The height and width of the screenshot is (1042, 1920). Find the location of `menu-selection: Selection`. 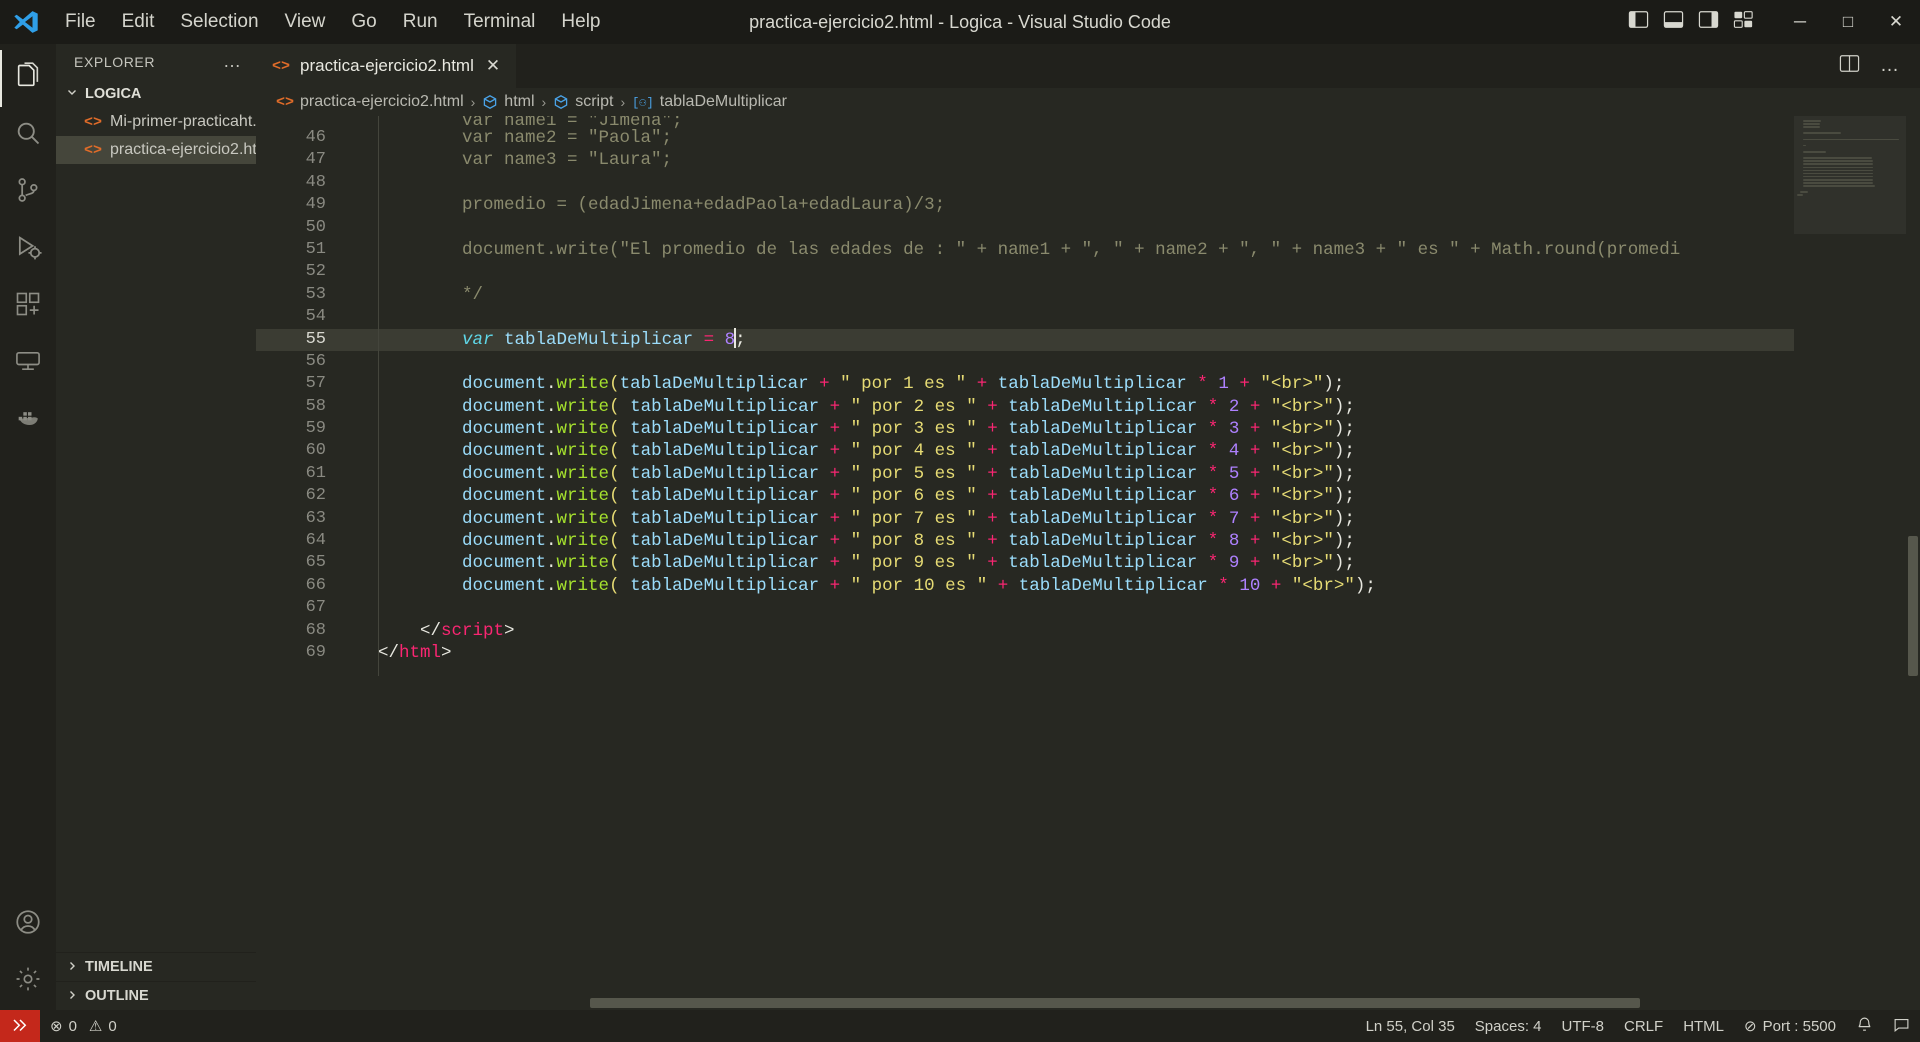

menu-selection: Selection is located at coordinates (219, 22).